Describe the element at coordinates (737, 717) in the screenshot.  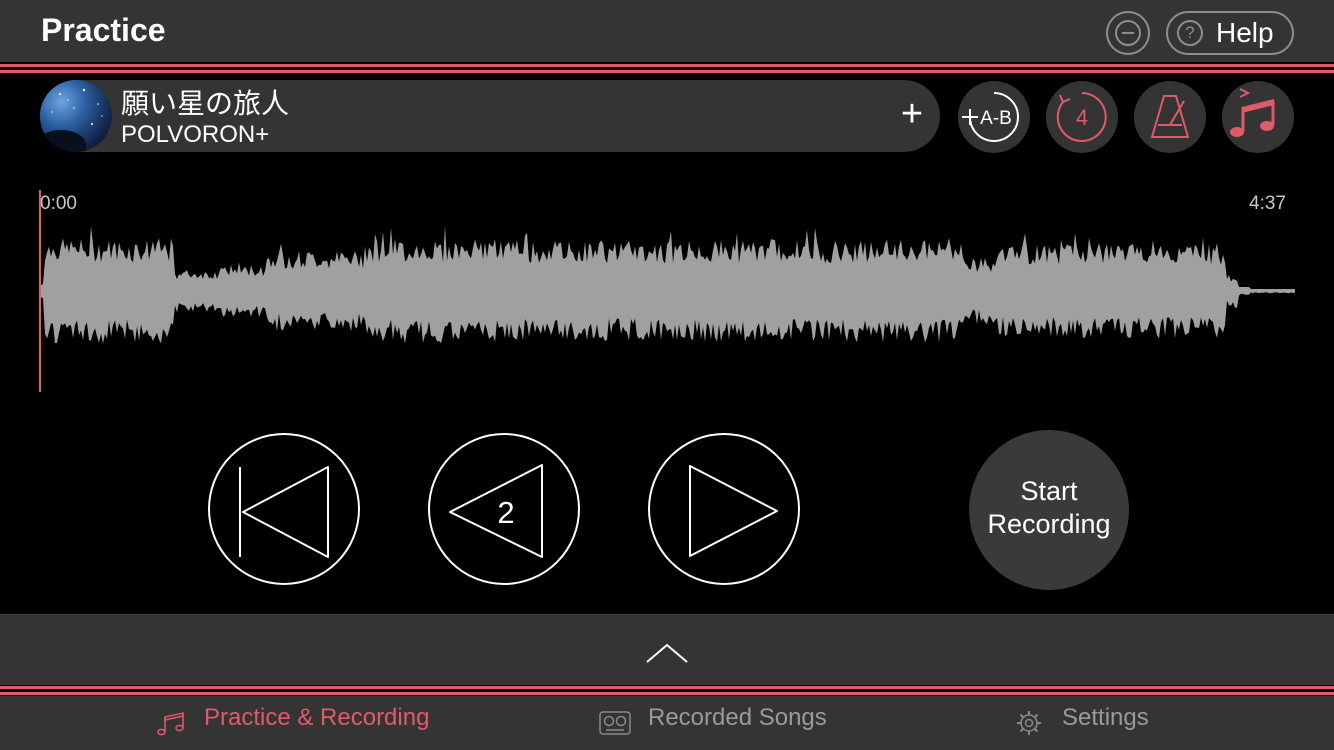
I see `tab-label: Recorded Songs` at that location.